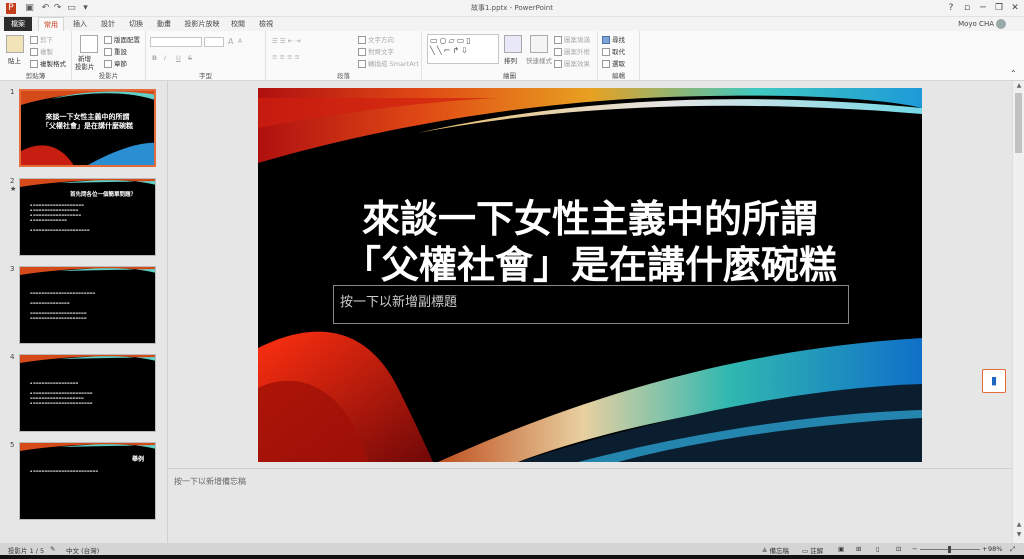 This screenshot has width=1024, height=559. What do you see at coordinates (618, 52) in the screenshot?
I see `replace-label: 取代` at bounding box center [618, 52].